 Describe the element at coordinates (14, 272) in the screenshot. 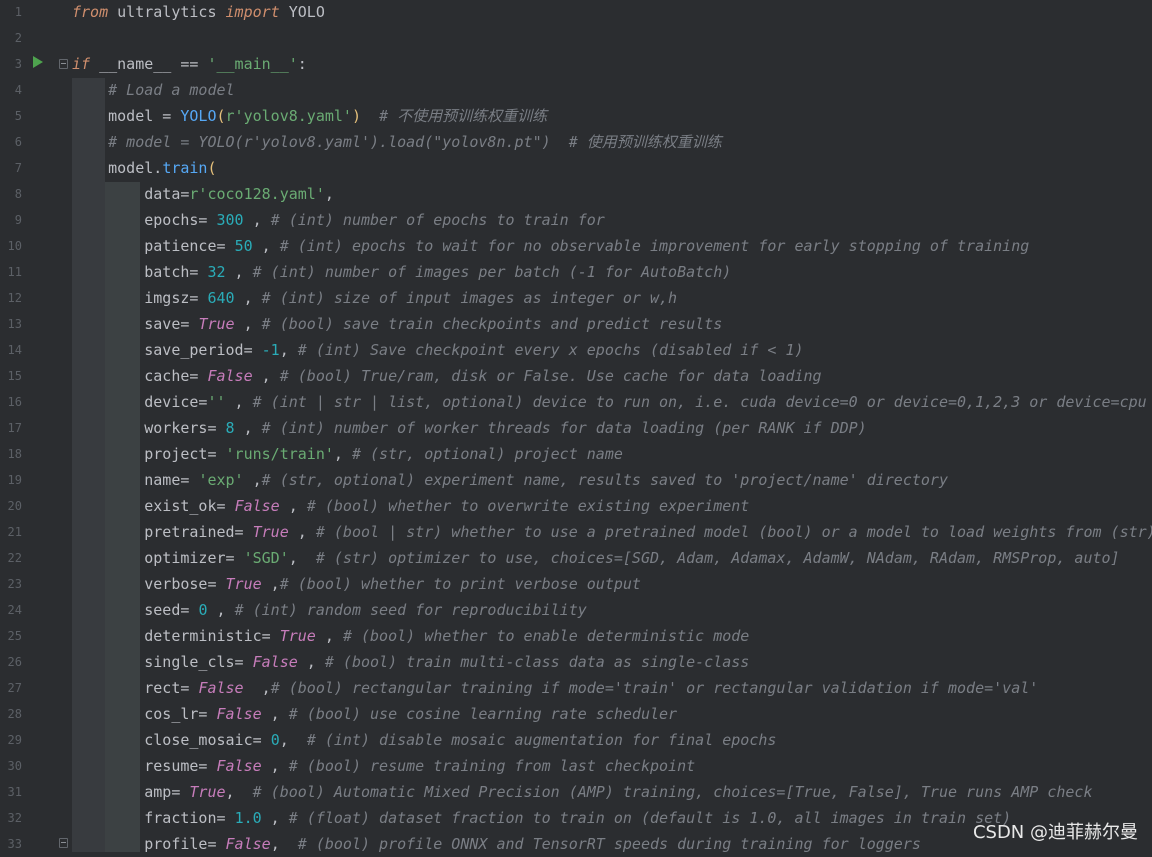

I see `line-number: 11` at that location.